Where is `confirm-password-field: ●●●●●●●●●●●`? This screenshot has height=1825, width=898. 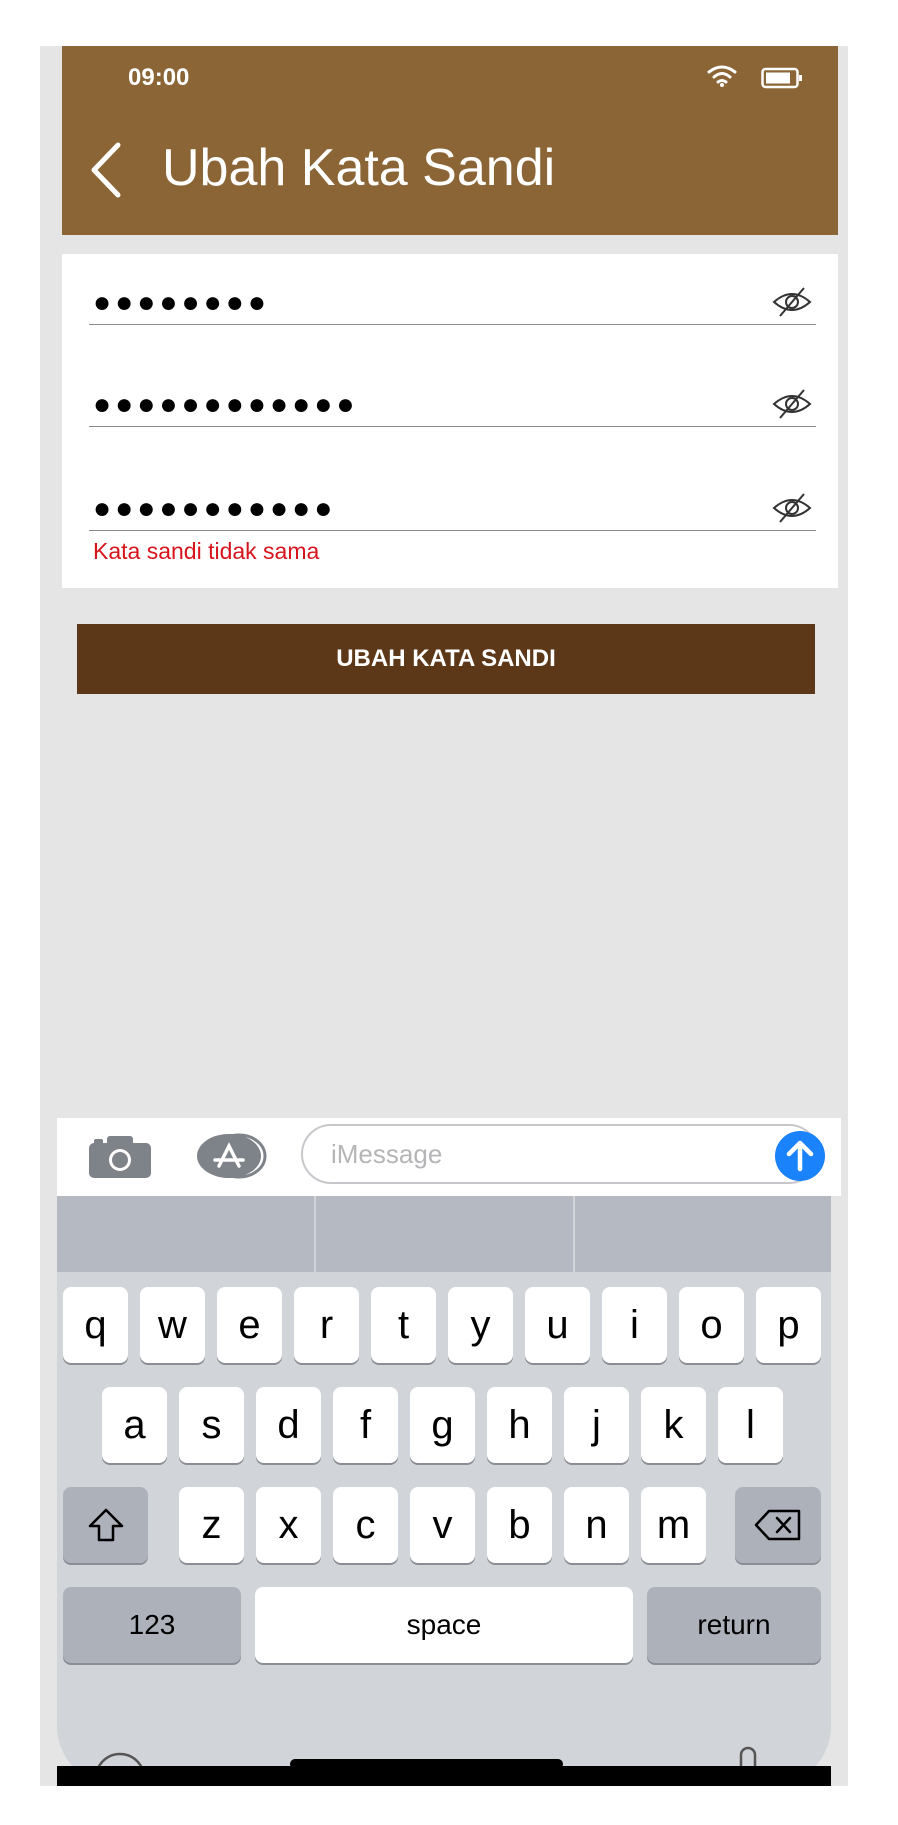
confirm-password-field: ●●●●●●●●●●● is located at coordinates (452, 505).